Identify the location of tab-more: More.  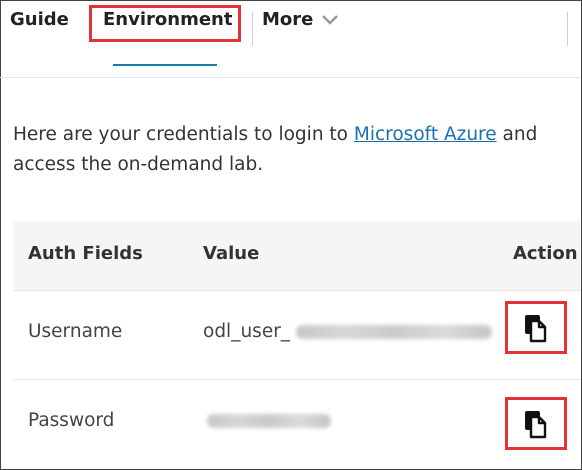
(300, 19).